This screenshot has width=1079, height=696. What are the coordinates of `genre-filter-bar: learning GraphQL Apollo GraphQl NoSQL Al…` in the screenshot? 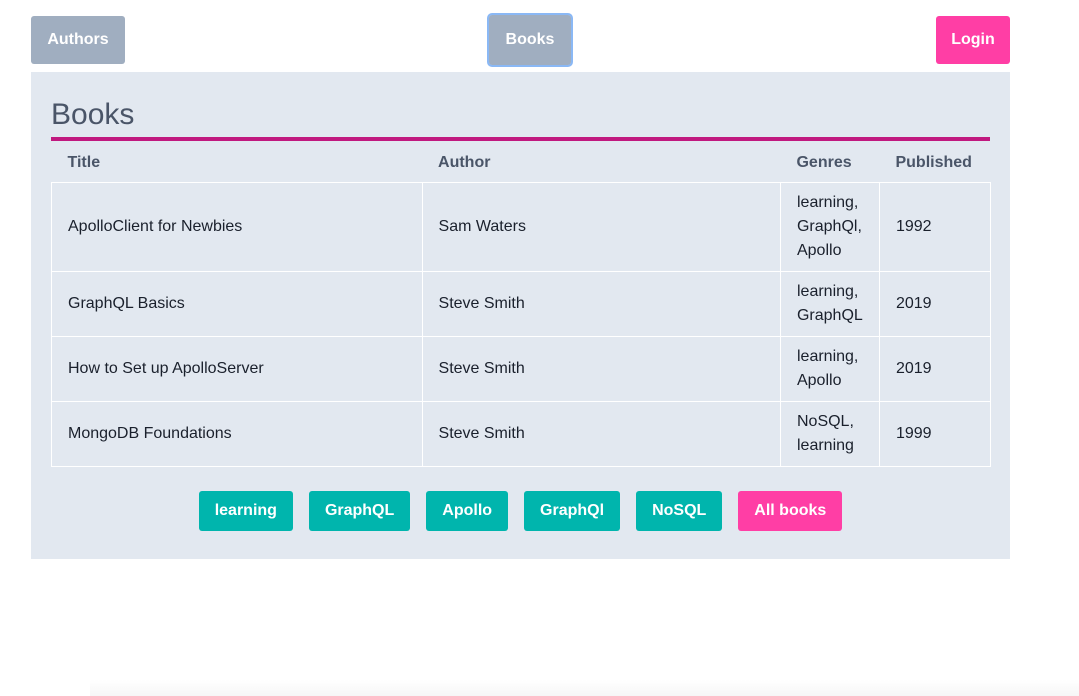 It's located at (520, 511).